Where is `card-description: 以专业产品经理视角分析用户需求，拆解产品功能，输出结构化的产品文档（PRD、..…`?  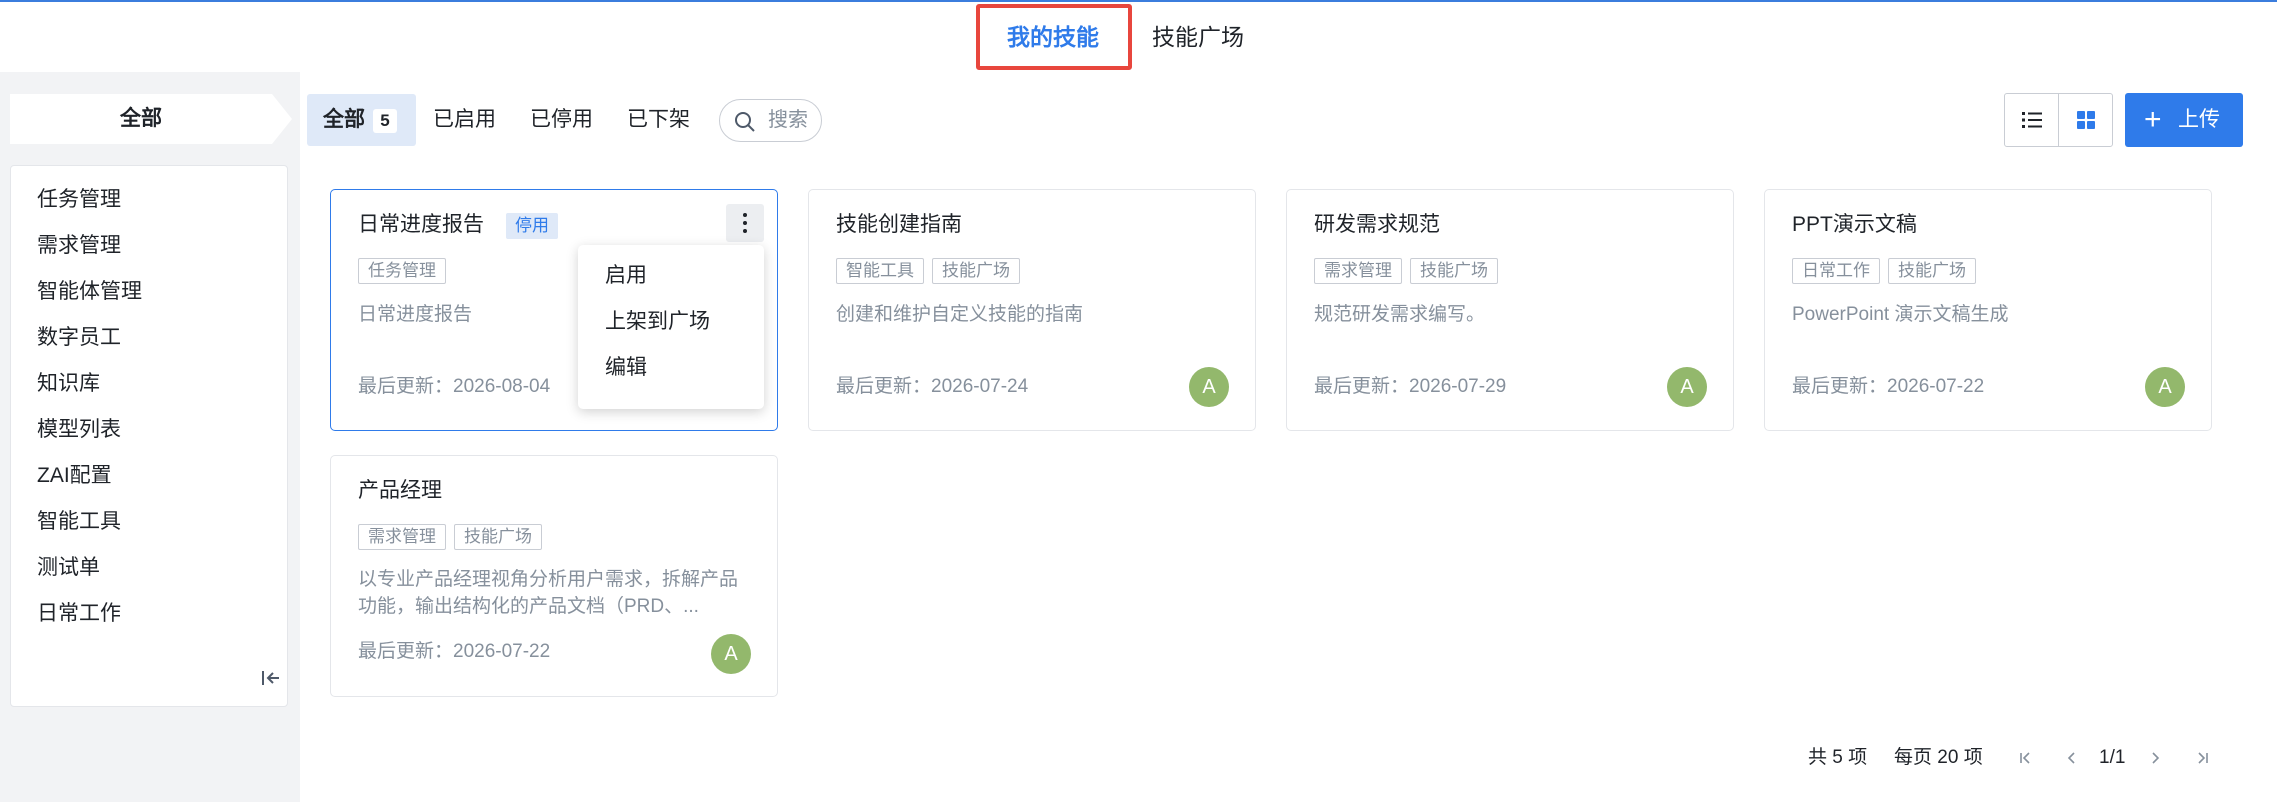 card-description: 以专业产品经理视角分析用户需求，拆解产品功能，输出结构化的产品文档（PRD、..… is located at coordinates (548, 593).